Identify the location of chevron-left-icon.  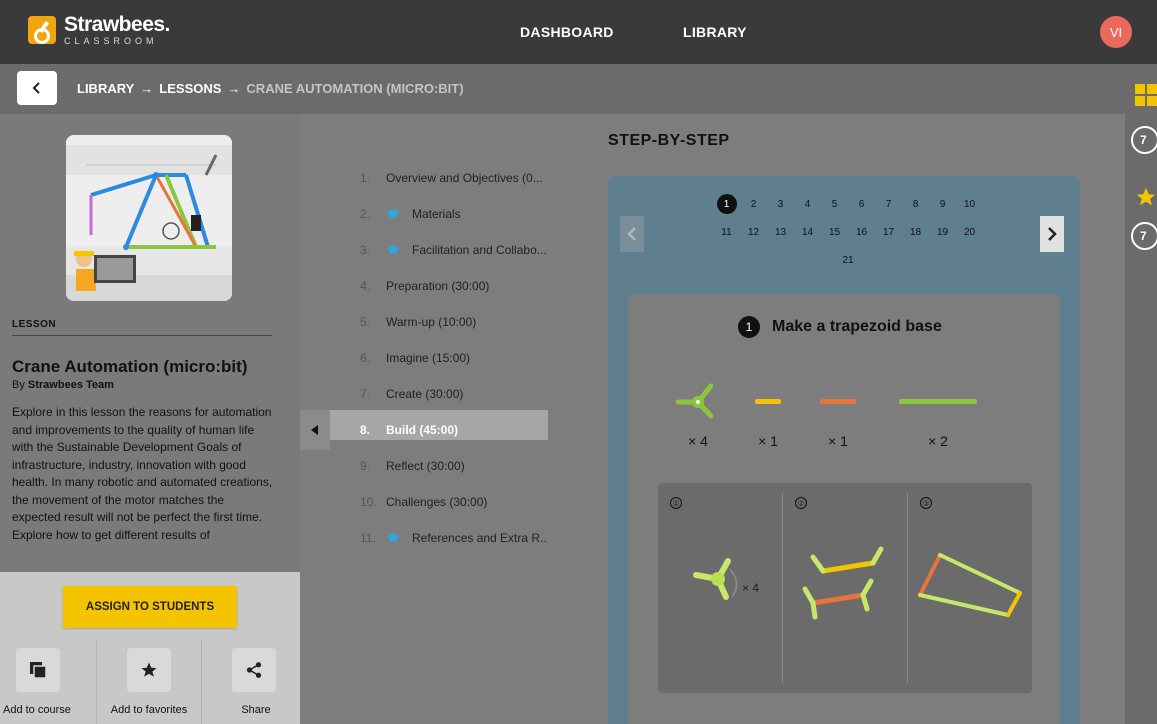
(631, 234).